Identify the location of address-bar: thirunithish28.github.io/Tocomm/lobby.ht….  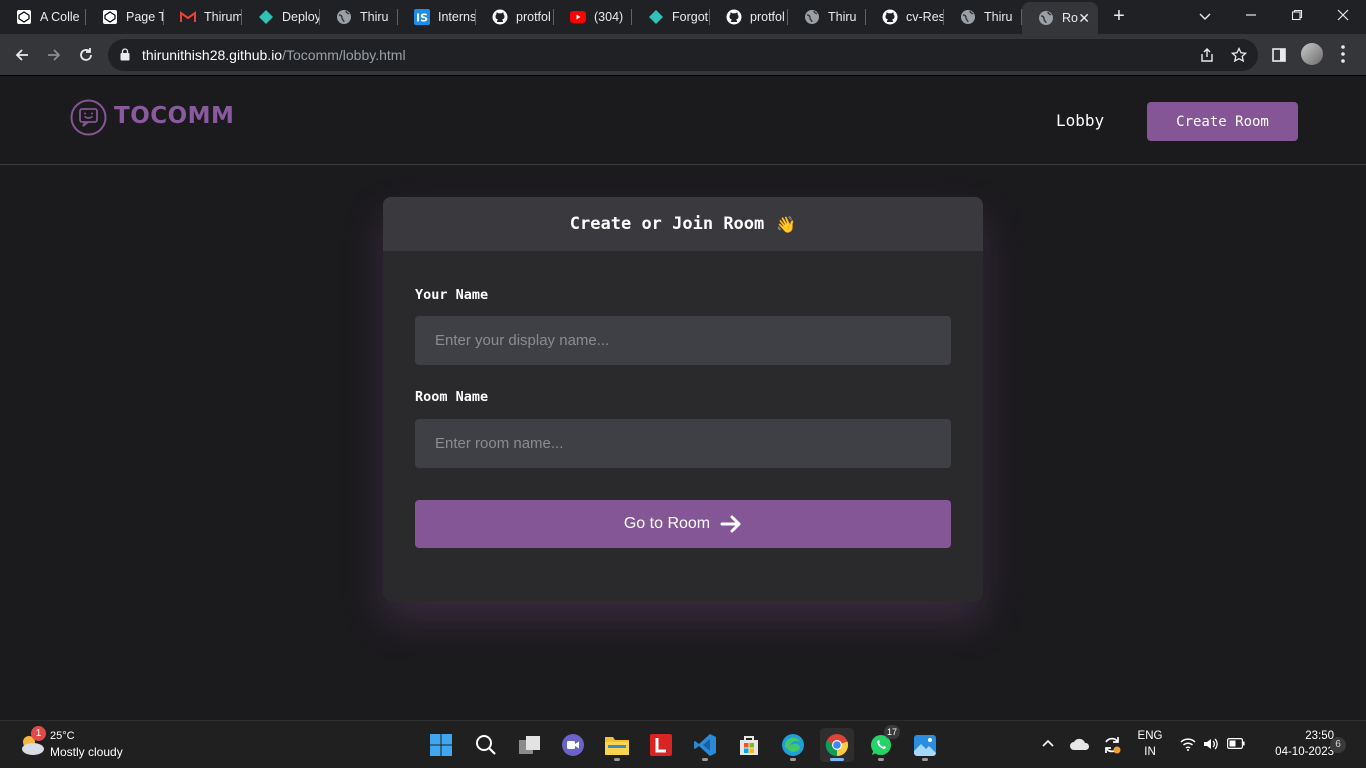
(683, 55).